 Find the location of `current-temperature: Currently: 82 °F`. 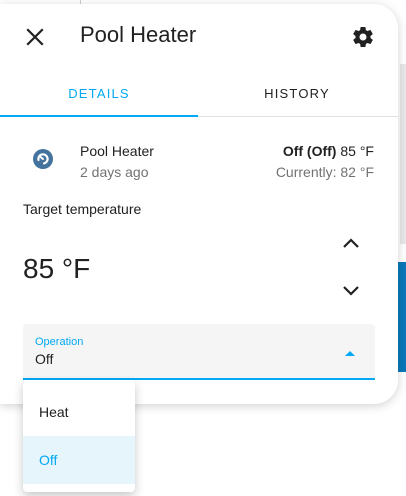

current-temperature: Currently: 82 °F is located at coordinates (324, 172).